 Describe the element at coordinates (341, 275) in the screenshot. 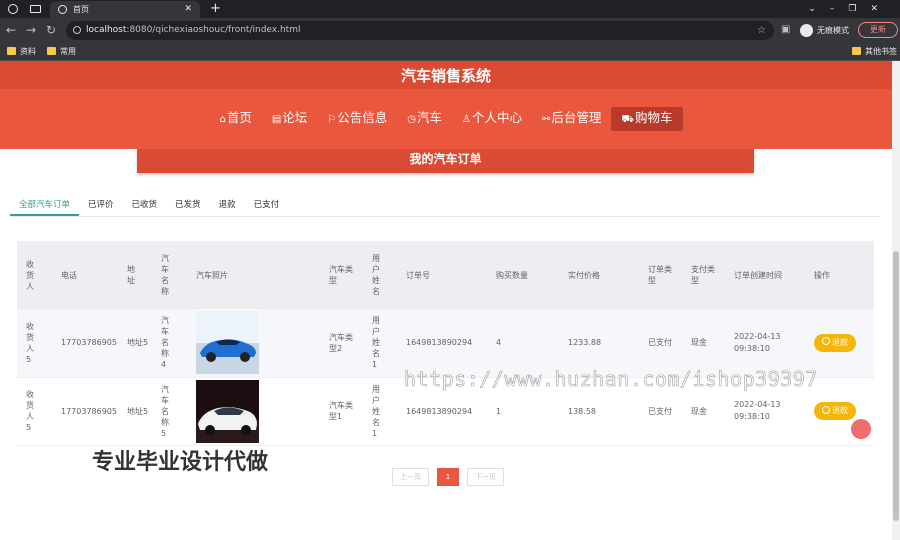

I see `column-header: 汽车类型` at that location.